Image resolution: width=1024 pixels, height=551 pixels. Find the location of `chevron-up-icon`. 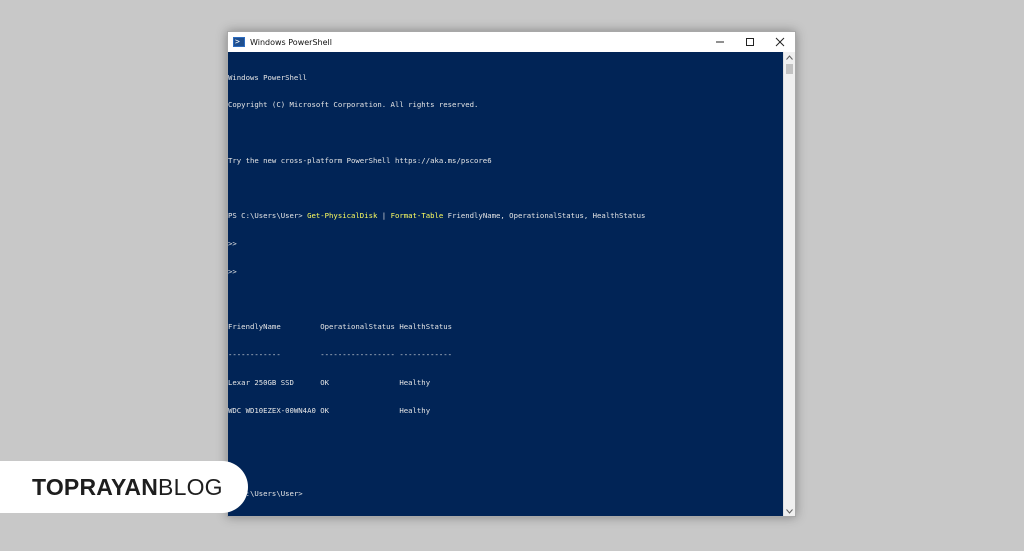

chevron-up-icon is located at coordinates (789, 57).